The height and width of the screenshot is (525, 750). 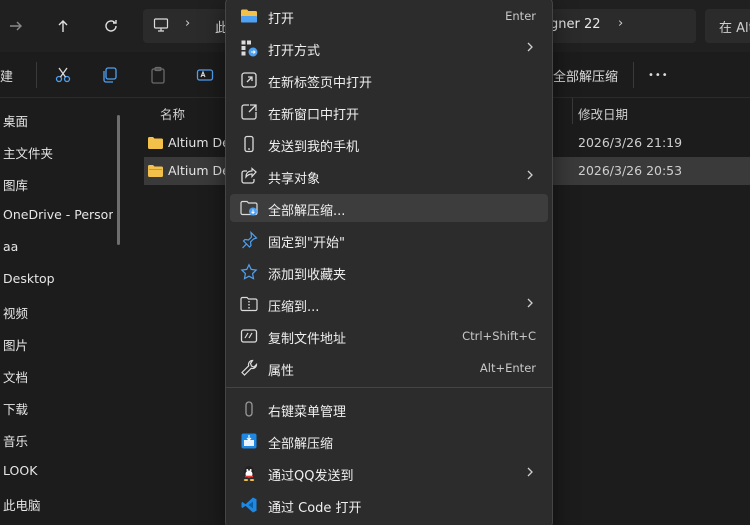 What do you see at coordinates (389, 176) in the screenshot?
I see `menu-item-share: 共享对象` at bounding box center [389, 176].